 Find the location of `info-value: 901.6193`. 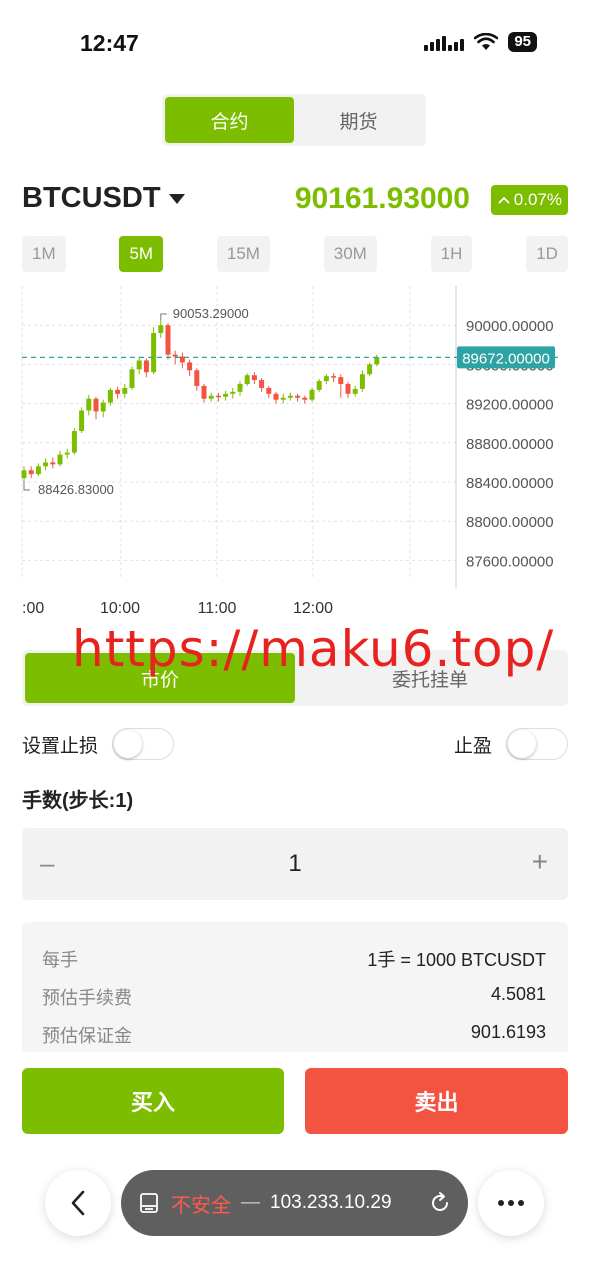

info-value: 901.6193 is located at coordinates (508, 1032).